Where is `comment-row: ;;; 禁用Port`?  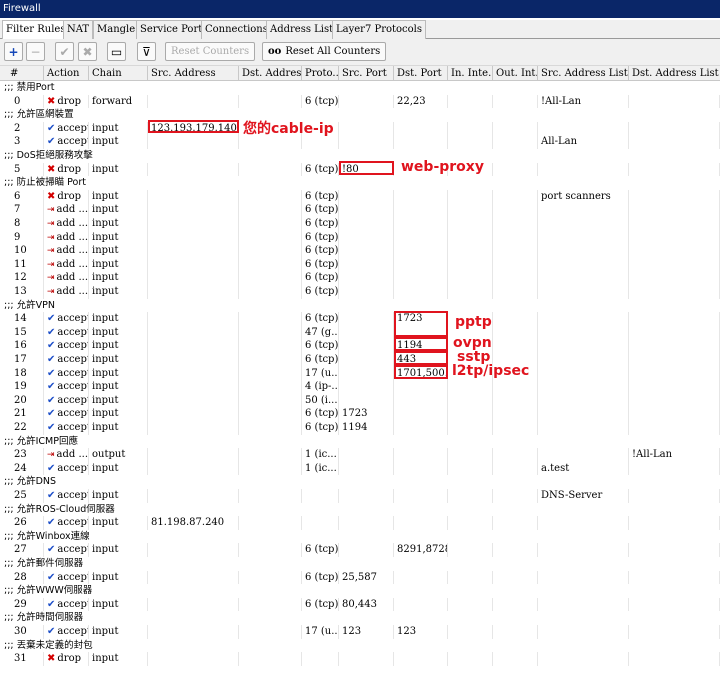
comment-row: ;;; 禁用Port is located at coordinates (360, 88).